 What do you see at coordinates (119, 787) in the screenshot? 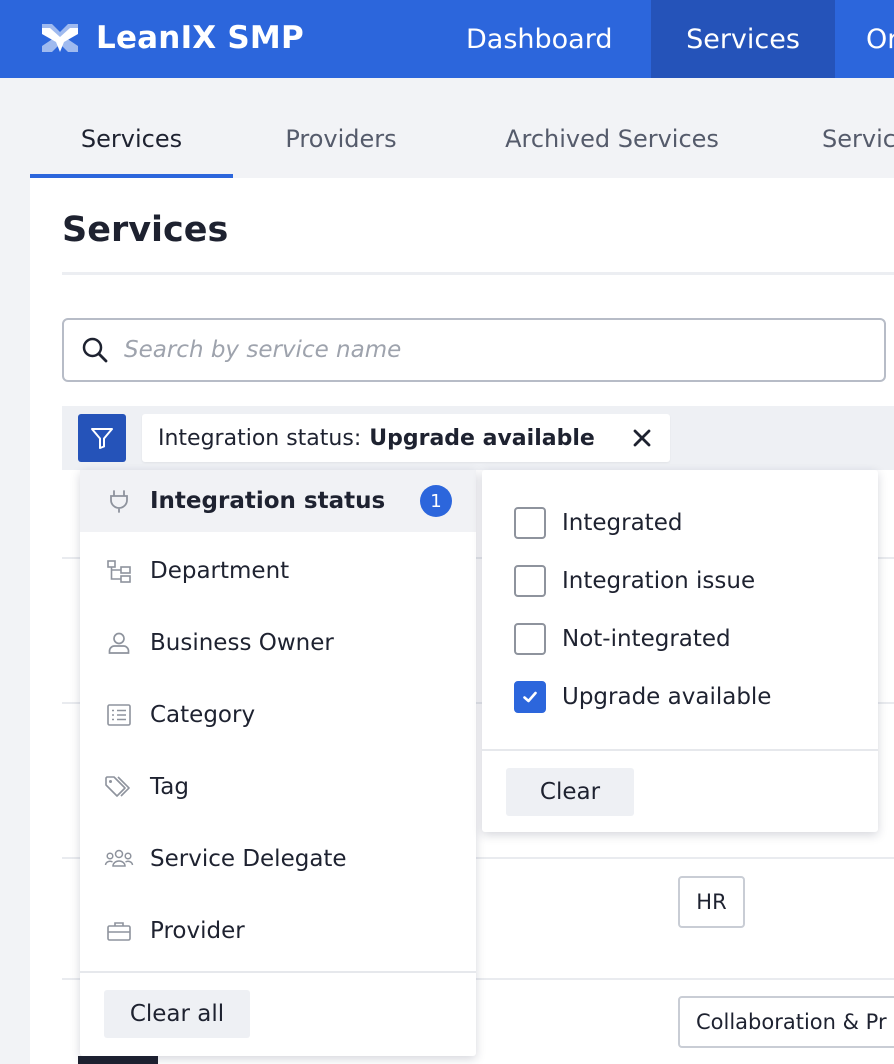
I see `tag-icon` at bounding box center [119, 787].